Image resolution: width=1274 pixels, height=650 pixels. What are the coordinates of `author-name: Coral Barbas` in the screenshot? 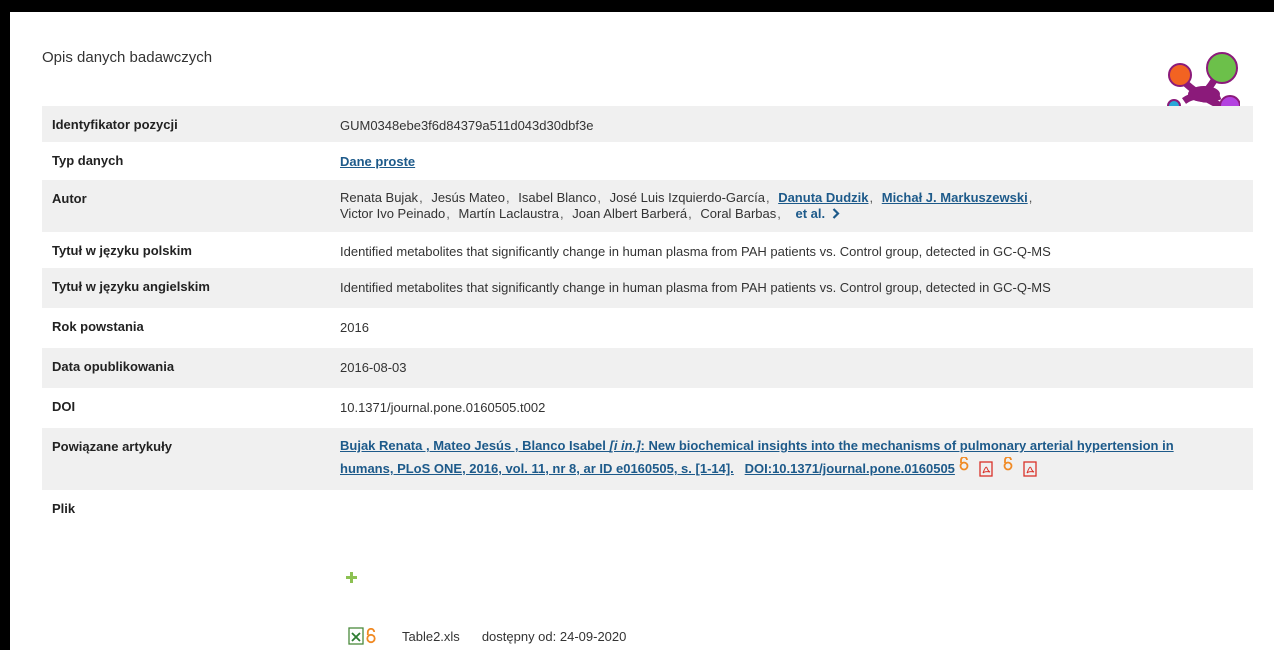 It's located at (738, 213).